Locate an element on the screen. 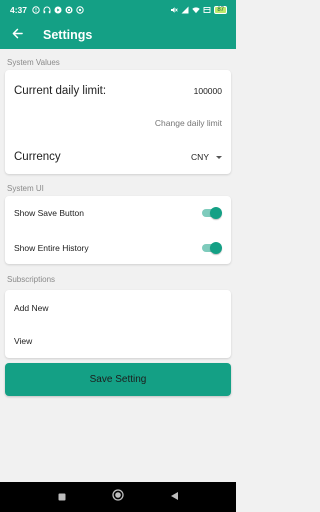  system-nav-bar is located at coordinates (118, 497).